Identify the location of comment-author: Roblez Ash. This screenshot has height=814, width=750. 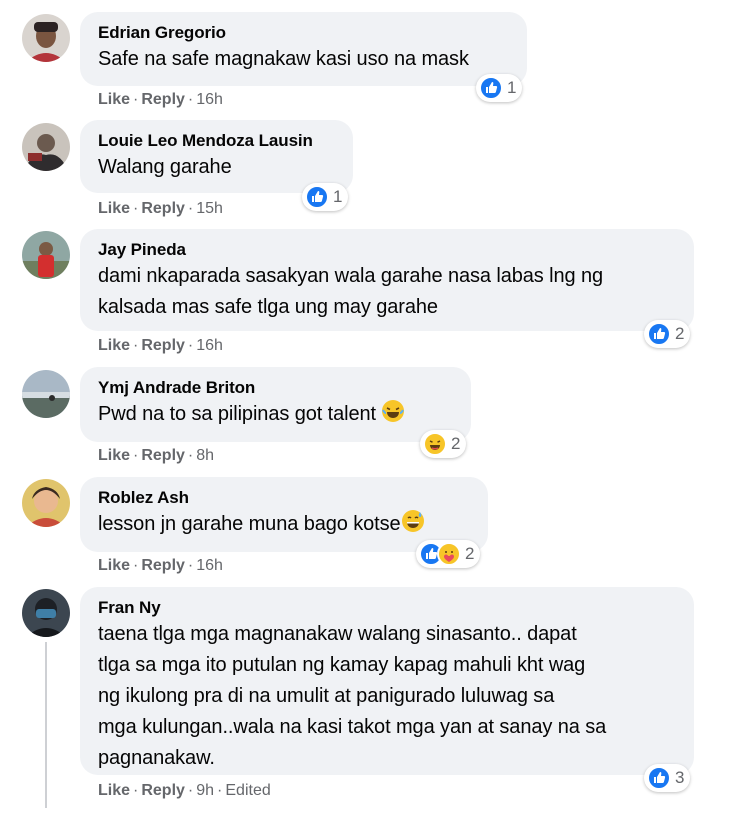
(284, 498).